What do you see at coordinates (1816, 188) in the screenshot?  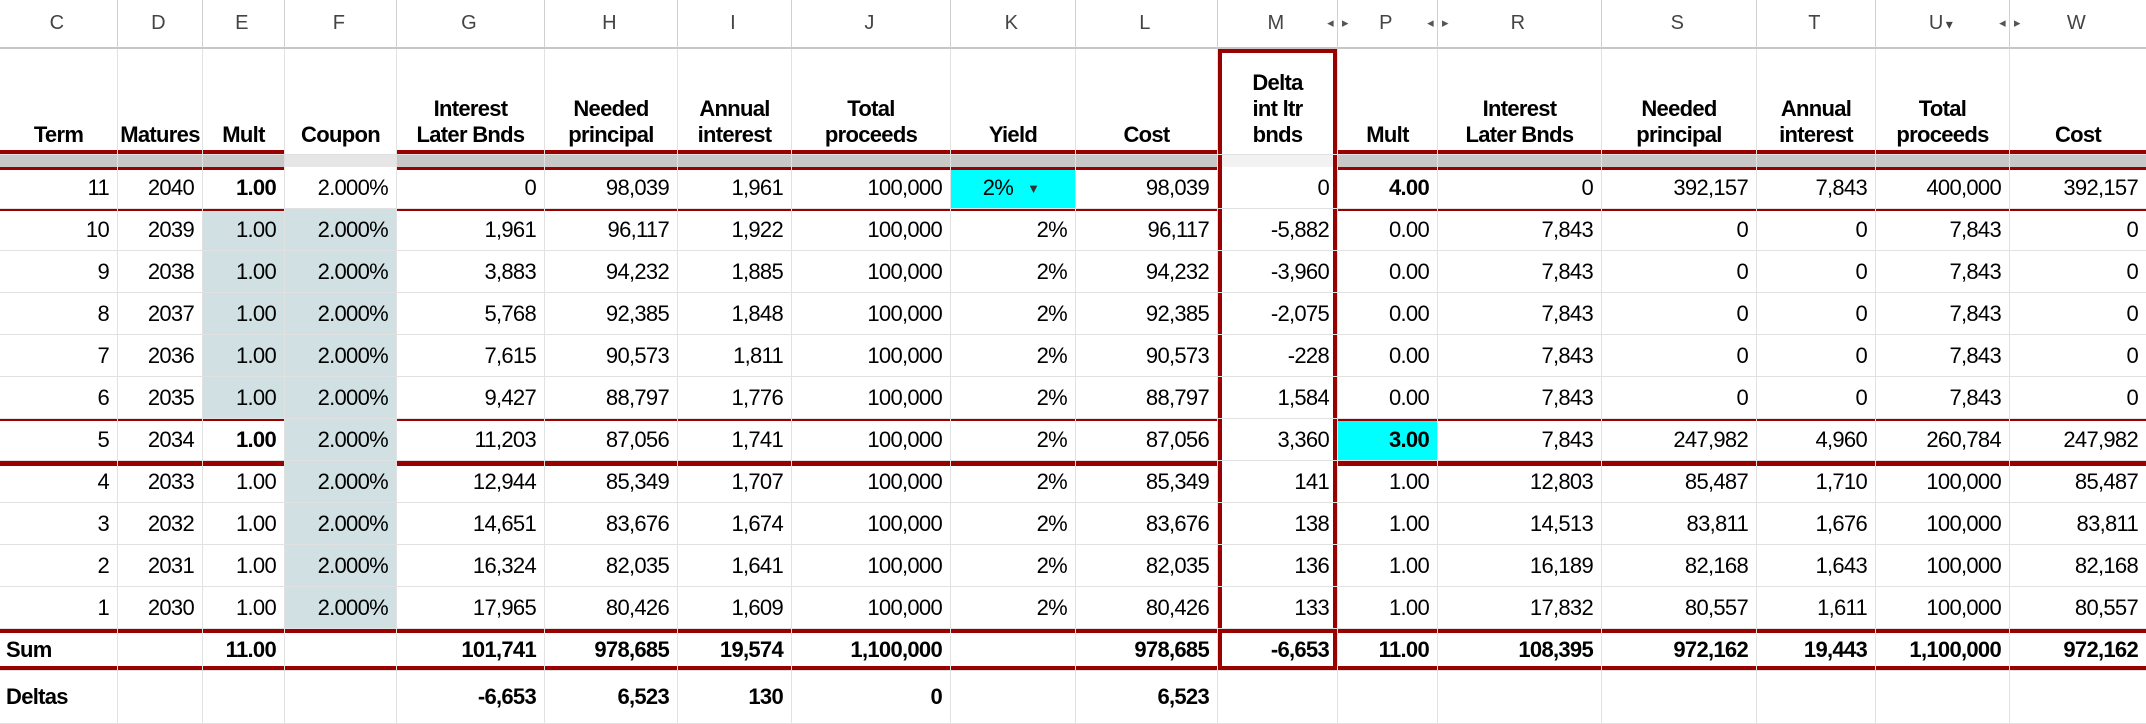 I see `cell-t: 7,843` at bounding box center [1816, 188].